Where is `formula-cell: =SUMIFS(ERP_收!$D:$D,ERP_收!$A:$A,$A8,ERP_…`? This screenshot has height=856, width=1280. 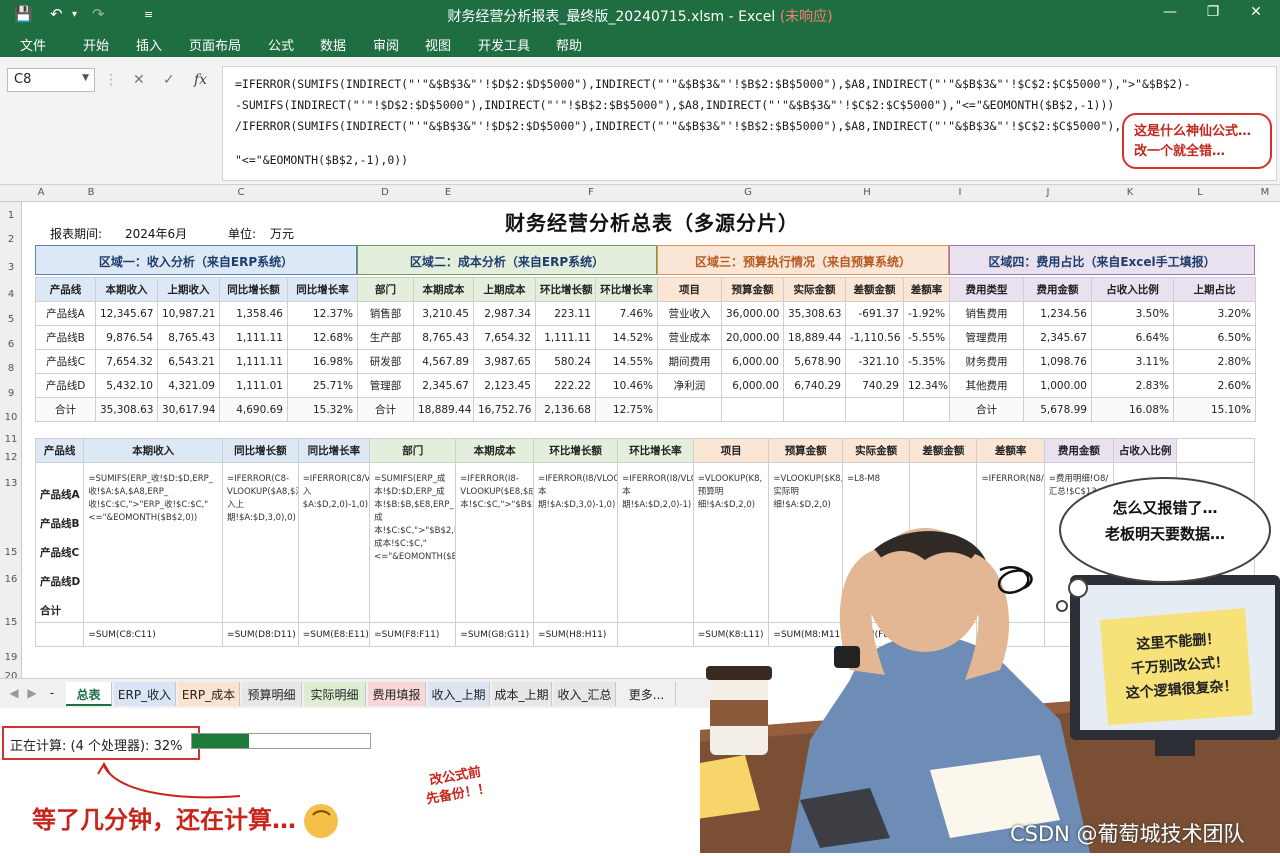
formula-cell: =SUMIFS(ERP_收!$D:$D,ERP_收!$A:$A,$A8,ERP_… is located at coordinates (153, 542).